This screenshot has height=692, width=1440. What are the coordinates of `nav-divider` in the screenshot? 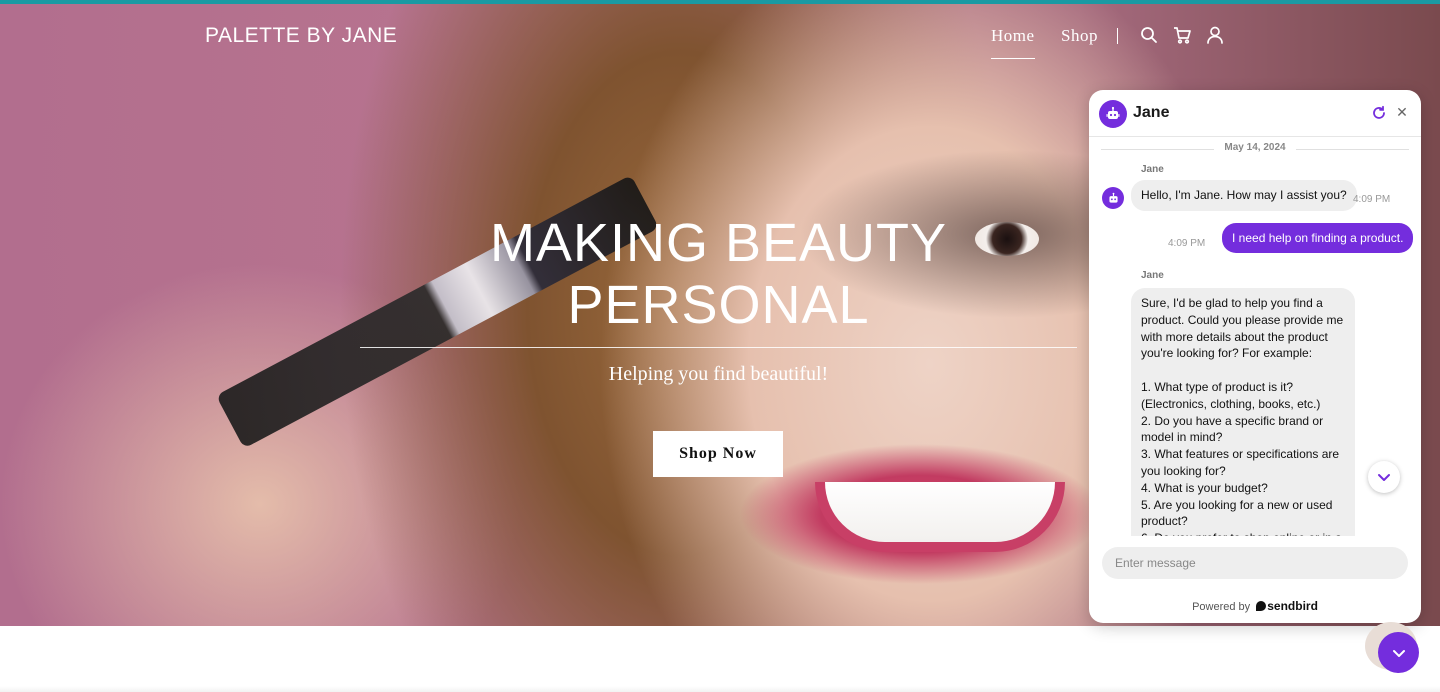 It's located at (1117, 36).